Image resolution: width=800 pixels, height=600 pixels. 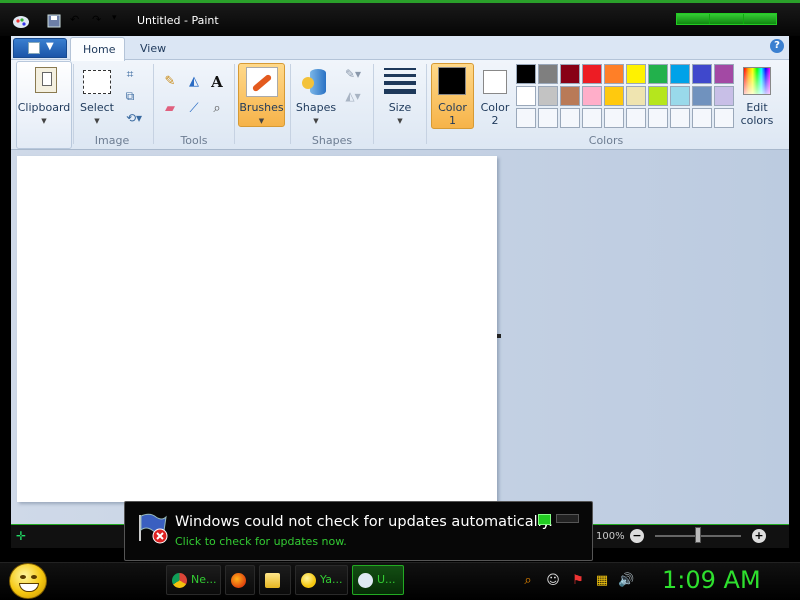 I want to click on undo-icon: ↶, so click(x=74, y=19).